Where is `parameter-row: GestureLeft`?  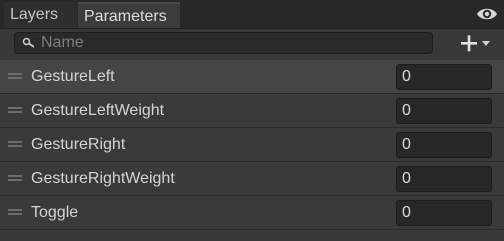 parameter-row: GestureLeft is located at coordinates (252, 77).